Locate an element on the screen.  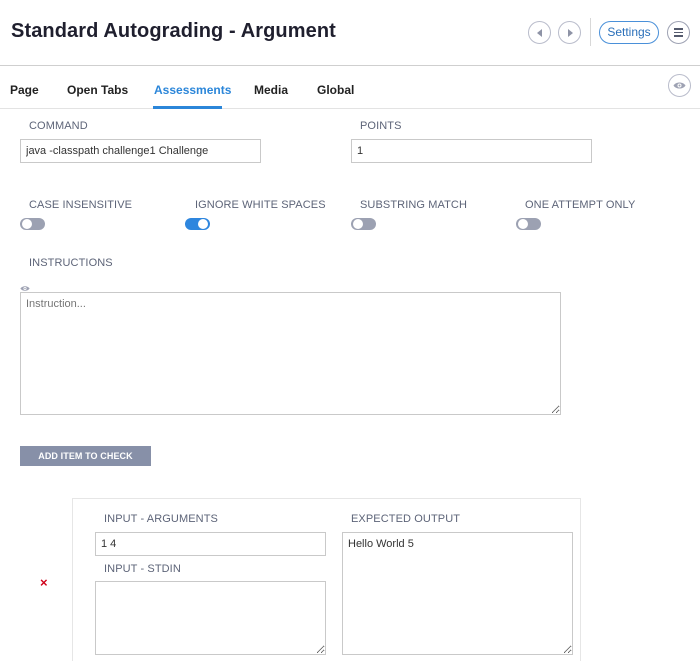
next-button is located at coordinates (569, 32).